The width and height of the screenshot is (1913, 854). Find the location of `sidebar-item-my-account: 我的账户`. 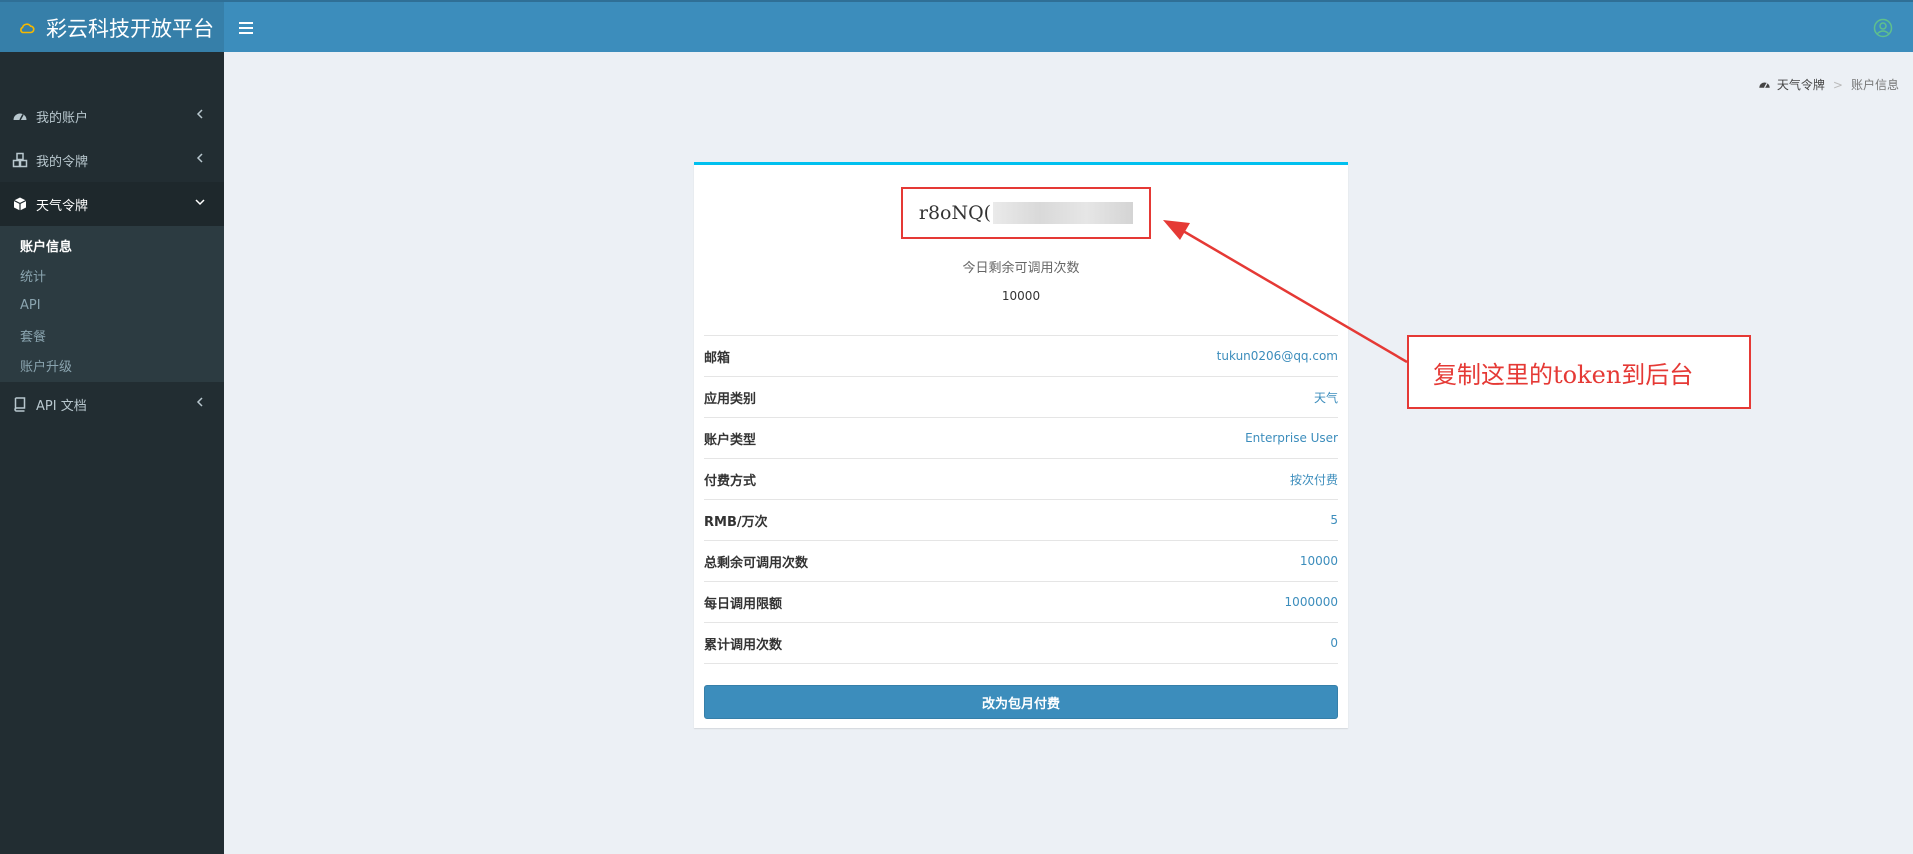

sidebar-item-my-account: 我的账户 is located at coordinates (112, 116).